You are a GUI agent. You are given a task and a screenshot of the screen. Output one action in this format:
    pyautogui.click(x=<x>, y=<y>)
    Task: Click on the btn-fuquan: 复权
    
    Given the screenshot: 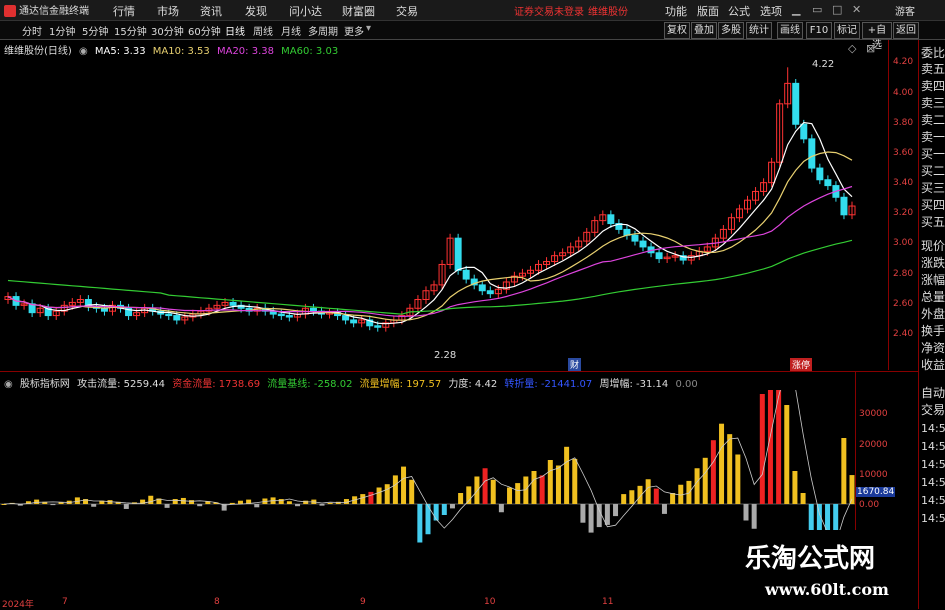 What is the action you would take?
    pyautogui.click(x=677, y=30)
    